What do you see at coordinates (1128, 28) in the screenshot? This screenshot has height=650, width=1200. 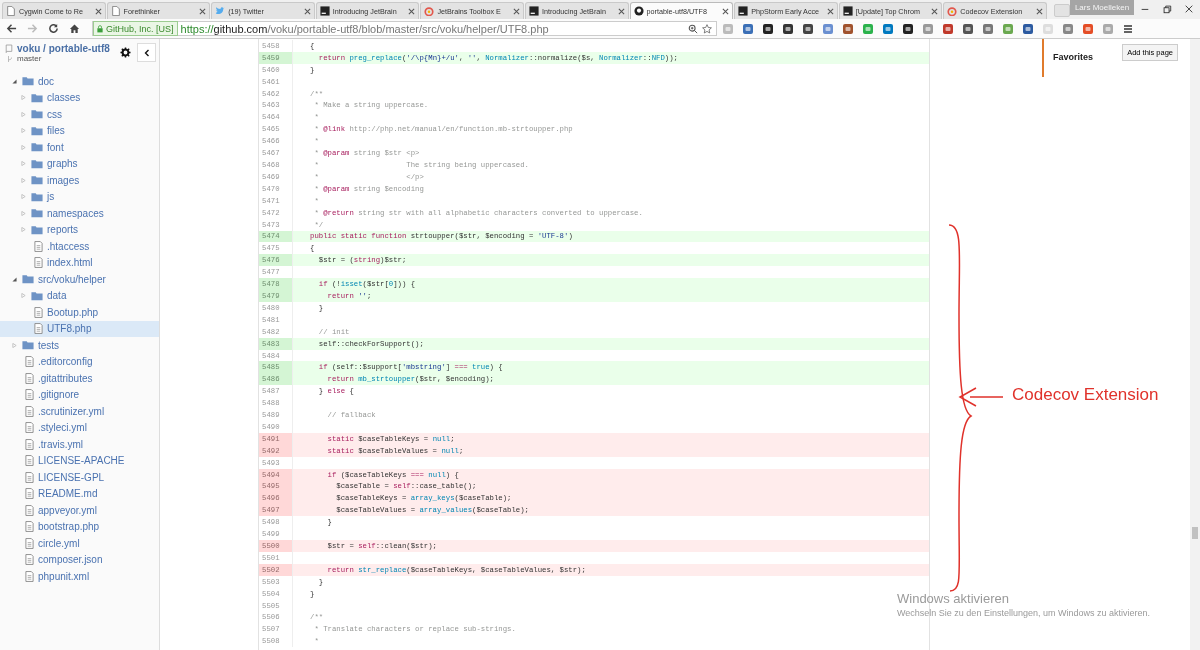 I see `menu-icon` at bounding box center [1128, 28].